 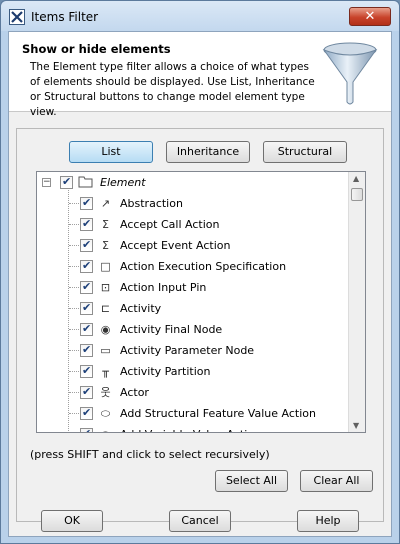 I want to click on tree-scrollbar: ▲ ▼, so click(x=356, y=302).